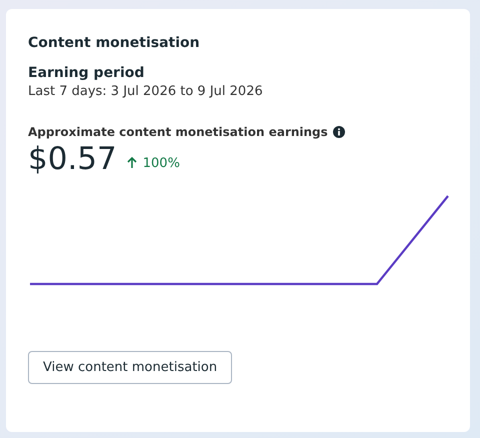 The image size is (480, 438). What do you see at coordinates (178, 132) in the screenshot?
I see `metric-label: Approximate content monetisation earnings` at bounding box center [178, 132].